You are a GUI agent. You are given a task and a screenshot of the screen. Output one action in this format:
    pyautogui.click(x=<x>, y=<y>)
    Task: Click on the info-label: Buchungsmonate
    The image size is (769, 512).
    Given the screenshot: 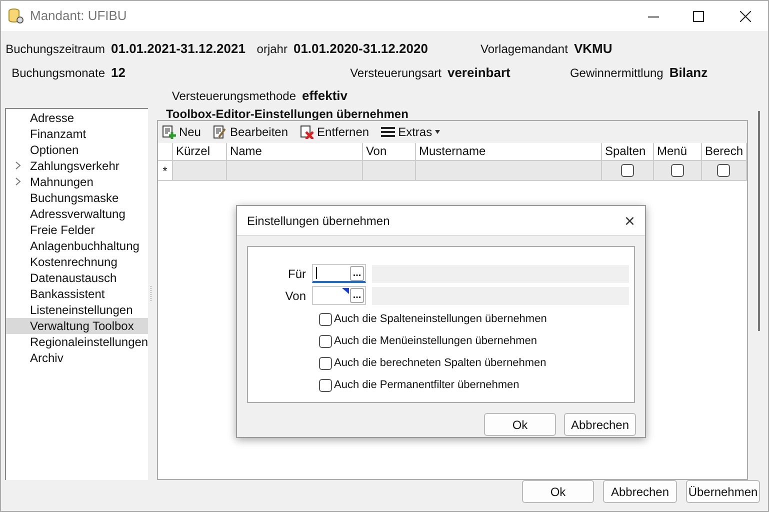 What is the action you would take?
    pyautogui.click(x=57, y=73)
    